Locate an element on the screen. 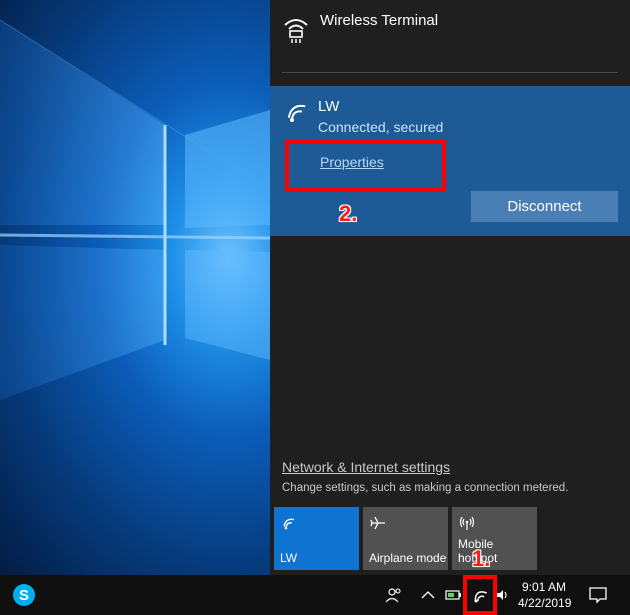 This screenshot has width=630, height=615. network-name: Wireless Terminal is located at coordinates (379, 20).